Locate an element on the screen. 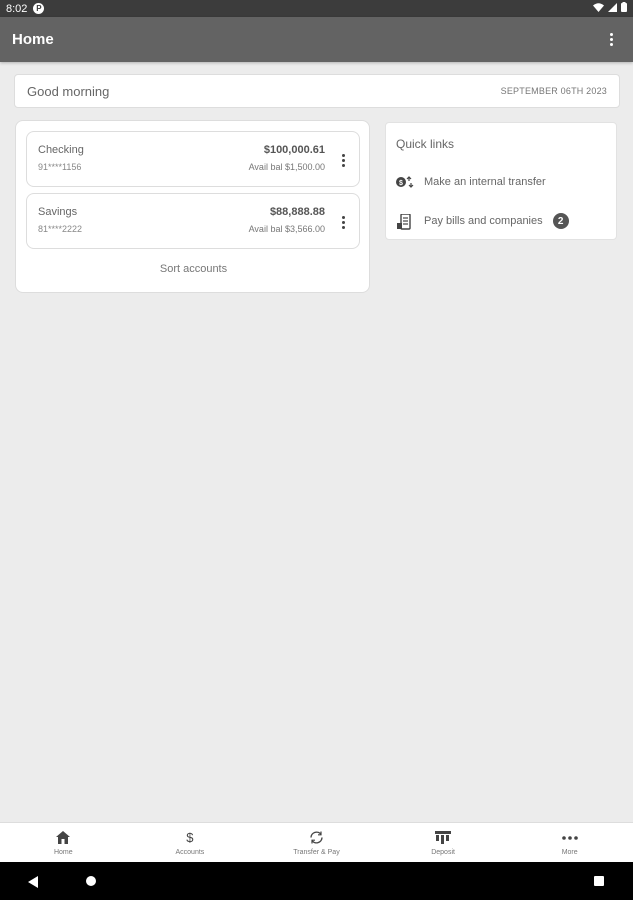 Image resolution: width=633 pixels, height=900 pixels. status-icons is located at coordinates (610, 8).